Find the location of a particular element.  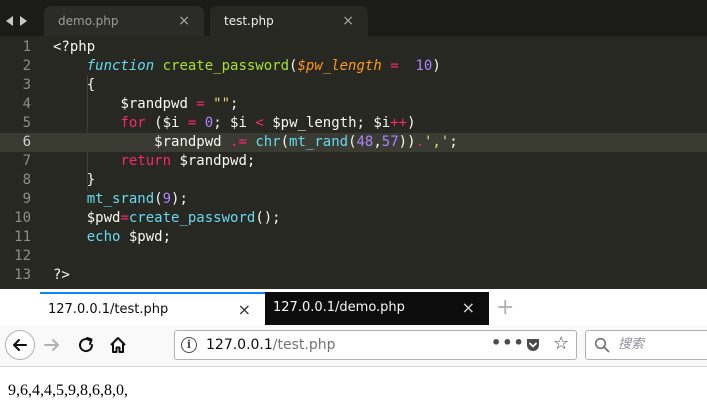

code-text: for ($i = 0; $i < $pw_length; $i++) is located at coordinates (268, 123).